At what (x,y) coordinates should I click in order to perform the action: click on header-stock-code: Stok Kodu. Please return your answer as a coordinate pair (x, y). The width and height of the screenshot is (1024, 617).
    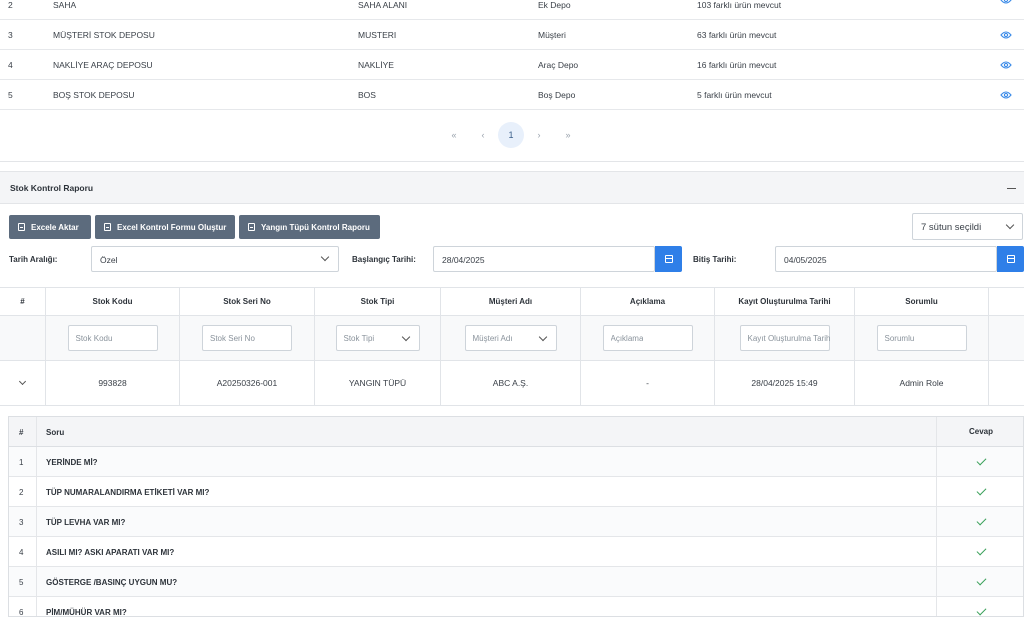
    Looking at the image, I should click on (113, 301).